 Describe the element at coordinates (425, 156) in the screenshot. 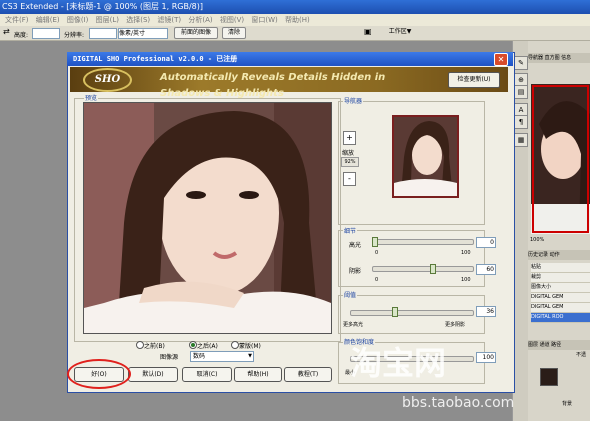

I see `navigator-thumbnail` at that location.